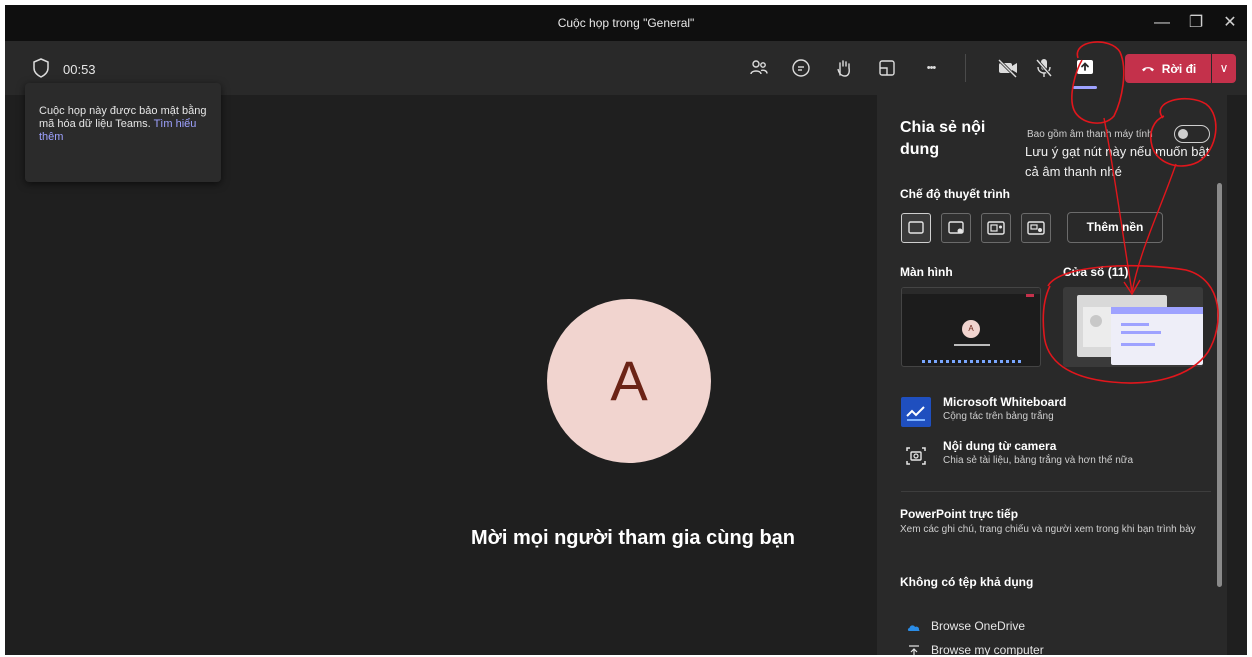 This screenshot has width=1252, height=657. What do you see at coordinates (887, 68) in the screenshot?
I see `rooms-icon` at bounding box center [887, 68].